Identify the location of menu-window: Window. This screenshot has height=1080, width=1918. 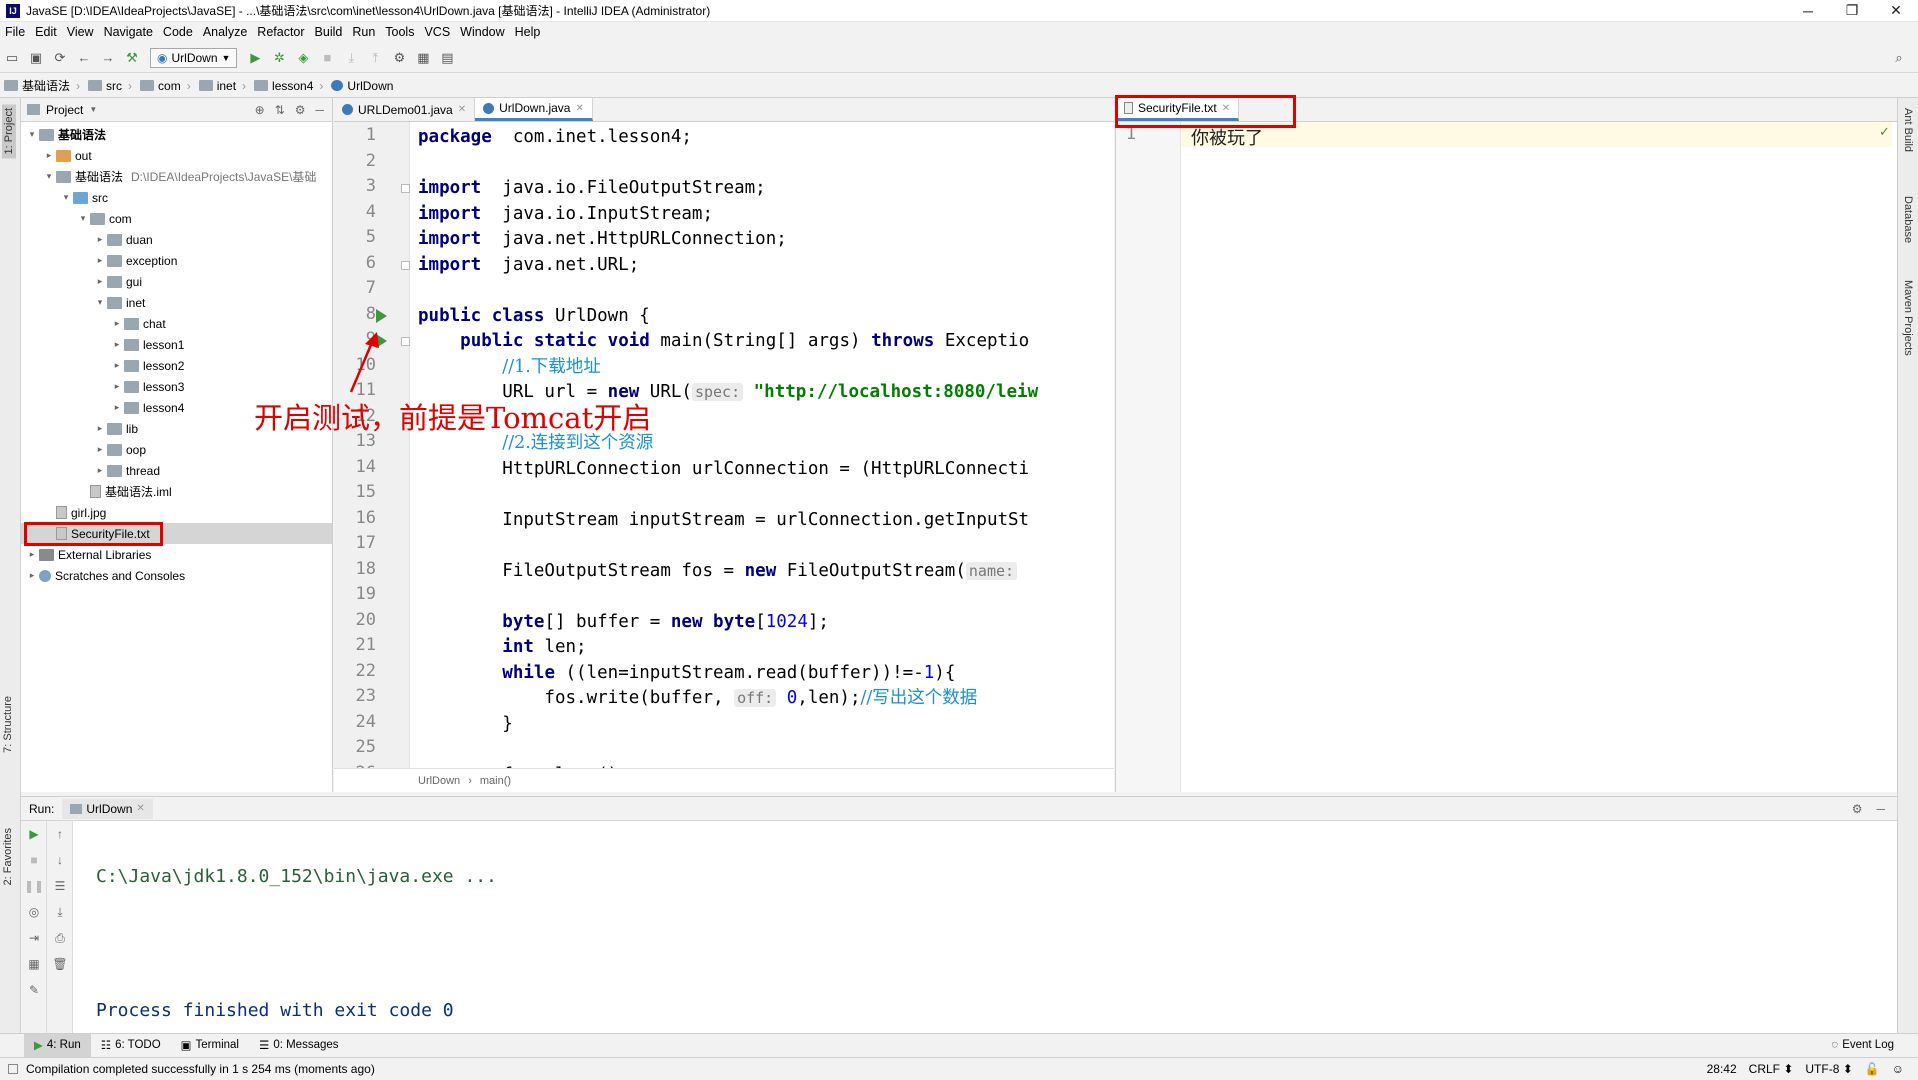
(482, 32).